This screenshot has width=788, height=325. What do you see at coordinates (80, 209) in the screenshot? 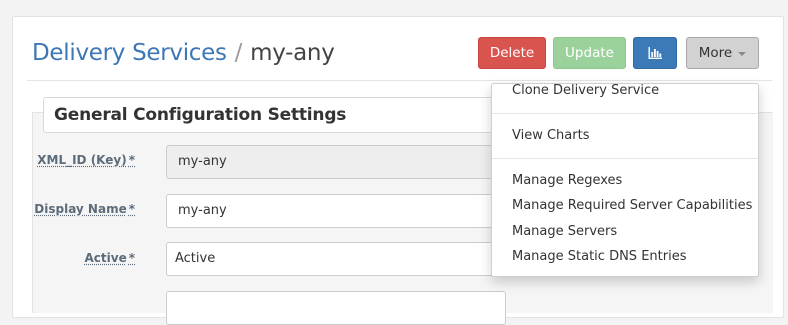
I see `display-name-label-text: Display Name` at bounding box center [80, 209].